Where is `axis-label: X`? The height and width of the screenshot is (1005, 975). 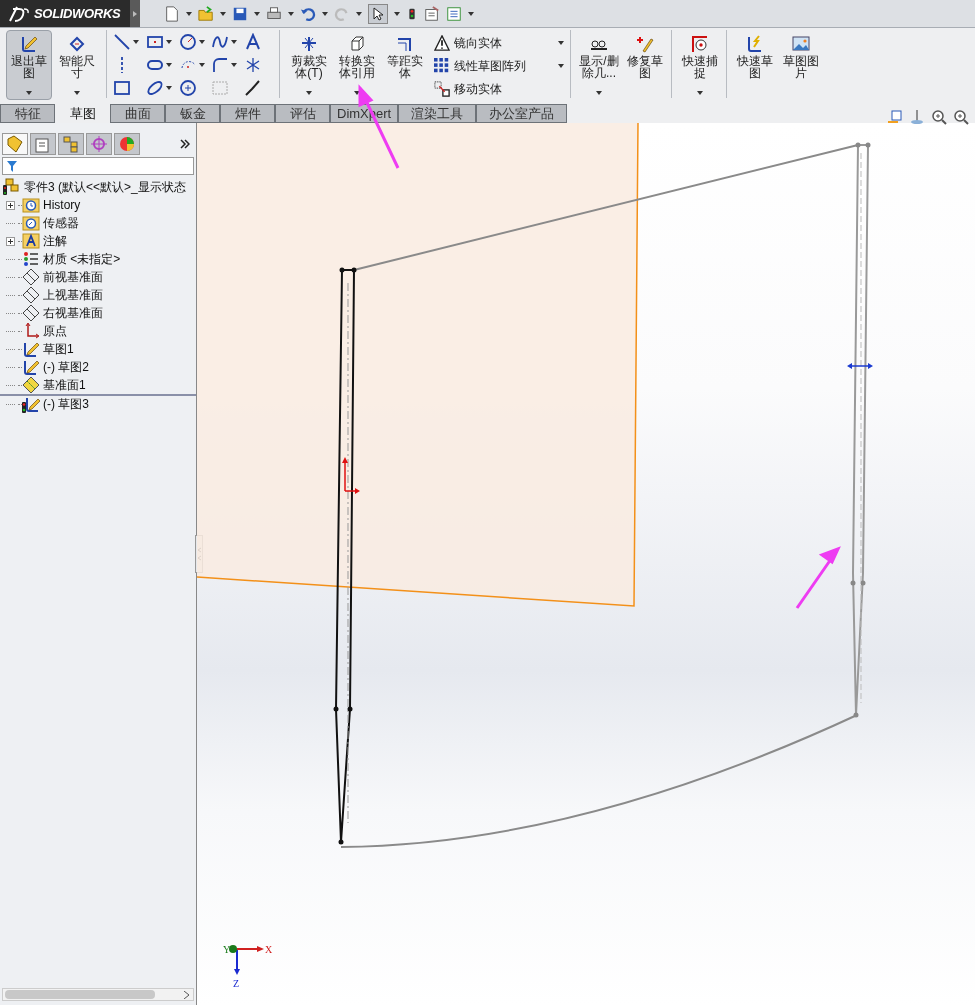
axis-label: X is located at coordinates (269, 949).